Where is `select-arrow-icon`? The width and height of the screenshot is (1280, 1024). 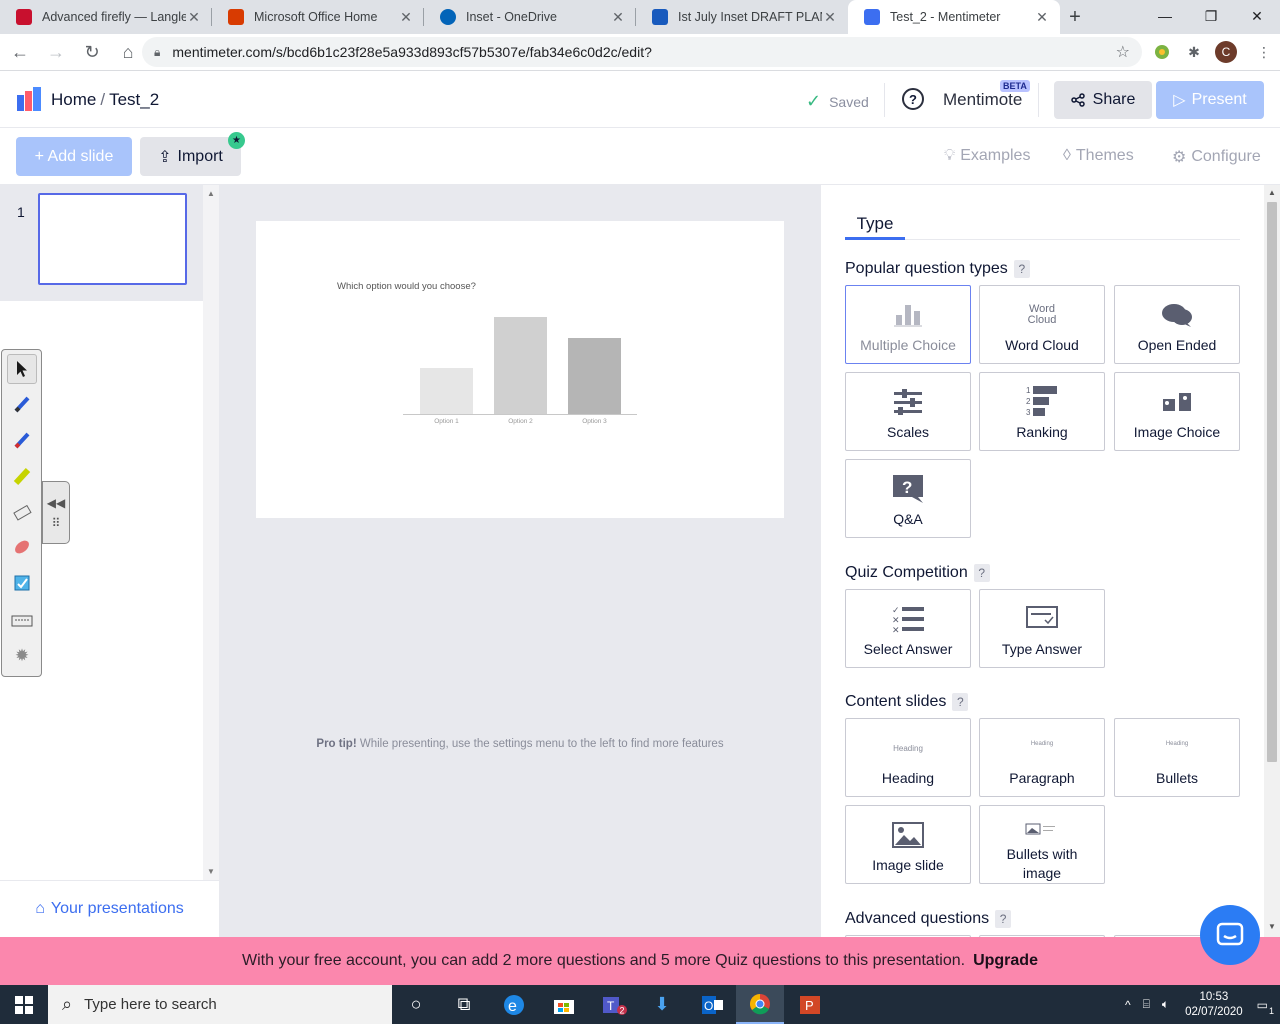
select-arrow-icon is located at coordinates (22, 369).